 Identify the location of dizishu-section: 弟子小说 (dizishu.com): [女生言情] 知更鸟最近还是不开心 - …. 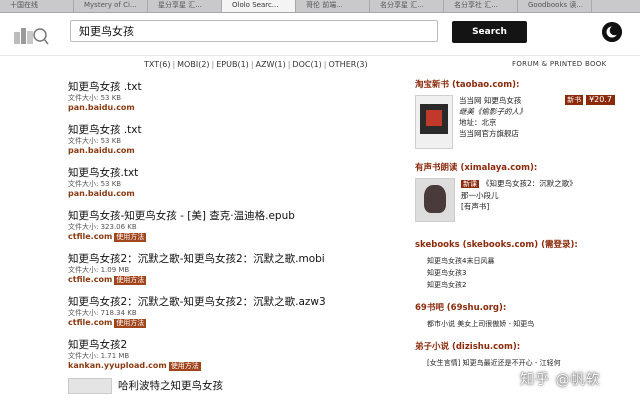
(520, 355).